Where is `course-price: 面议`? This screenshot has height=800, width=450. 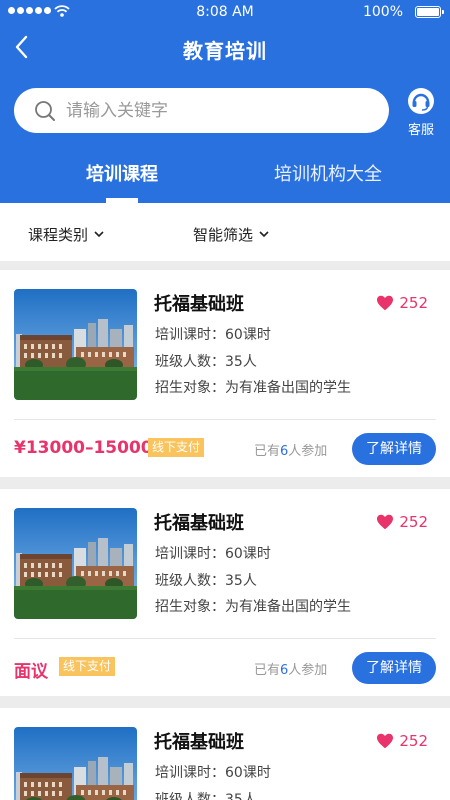
course-price: 面议 is located at coordinates (31, 672).